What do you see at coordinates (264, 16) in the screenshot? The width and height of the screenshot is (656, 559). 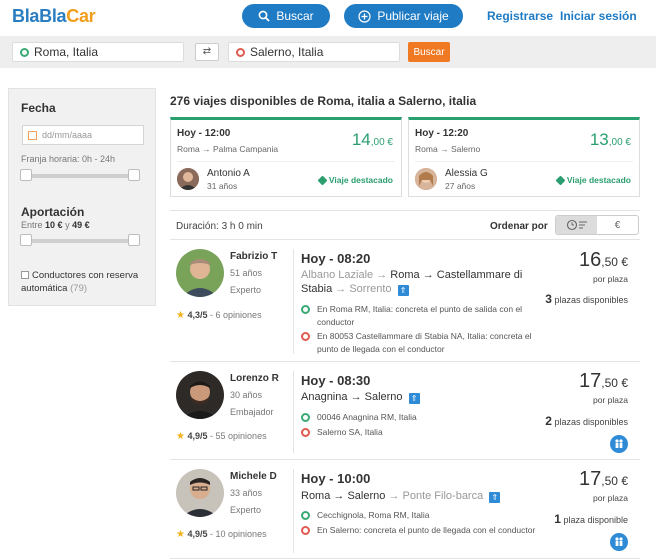 I see `search-icon` at bounding box center [264, 16].